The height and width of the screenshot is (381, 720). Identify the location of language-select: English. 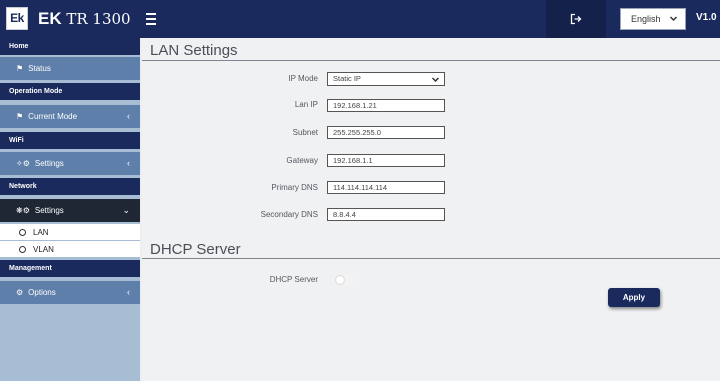
(653, 19).